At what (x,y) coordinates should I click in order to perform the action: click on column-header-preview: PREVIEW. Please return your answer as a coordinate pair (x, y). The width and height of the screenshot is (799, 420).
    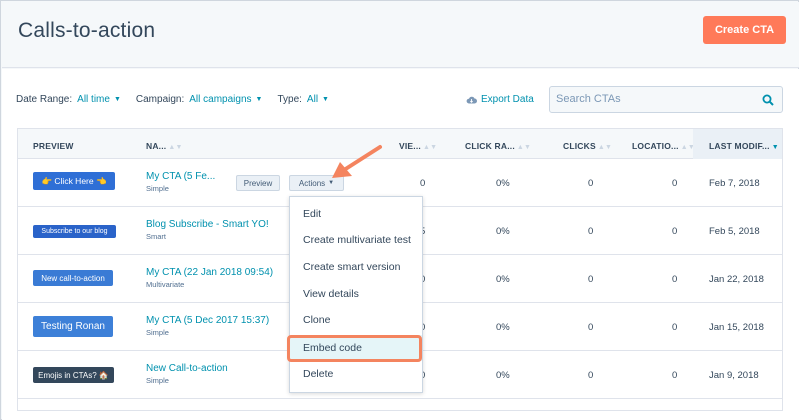
    Looking at the image, I should click on (53, 146).